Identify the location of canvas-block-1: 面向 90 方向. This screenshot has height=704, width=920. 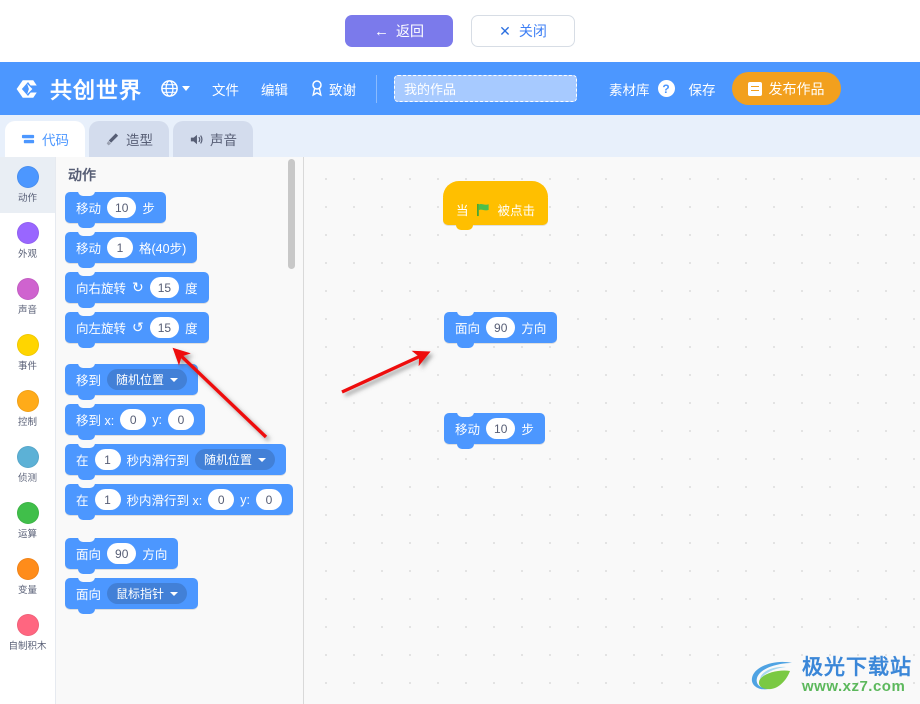
(501, 331).